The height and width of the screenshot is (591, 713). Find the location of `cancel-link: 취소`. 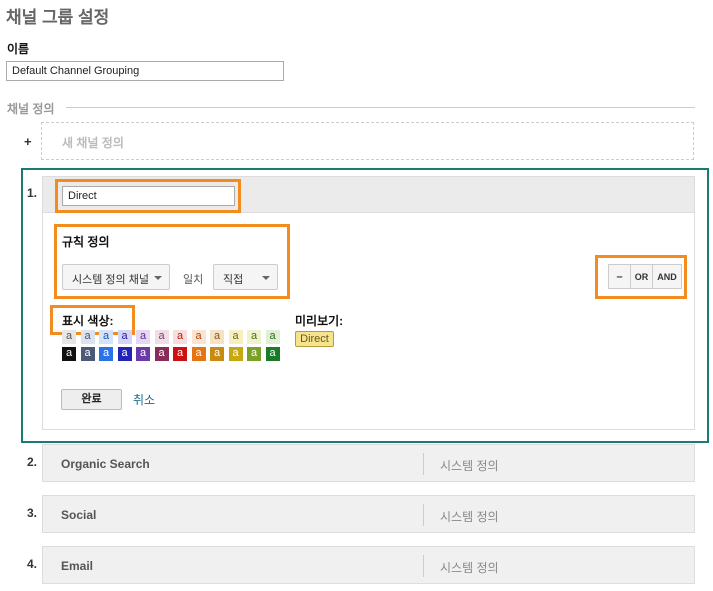

cancel-link: 취소 is located at coordinates (144, 399).